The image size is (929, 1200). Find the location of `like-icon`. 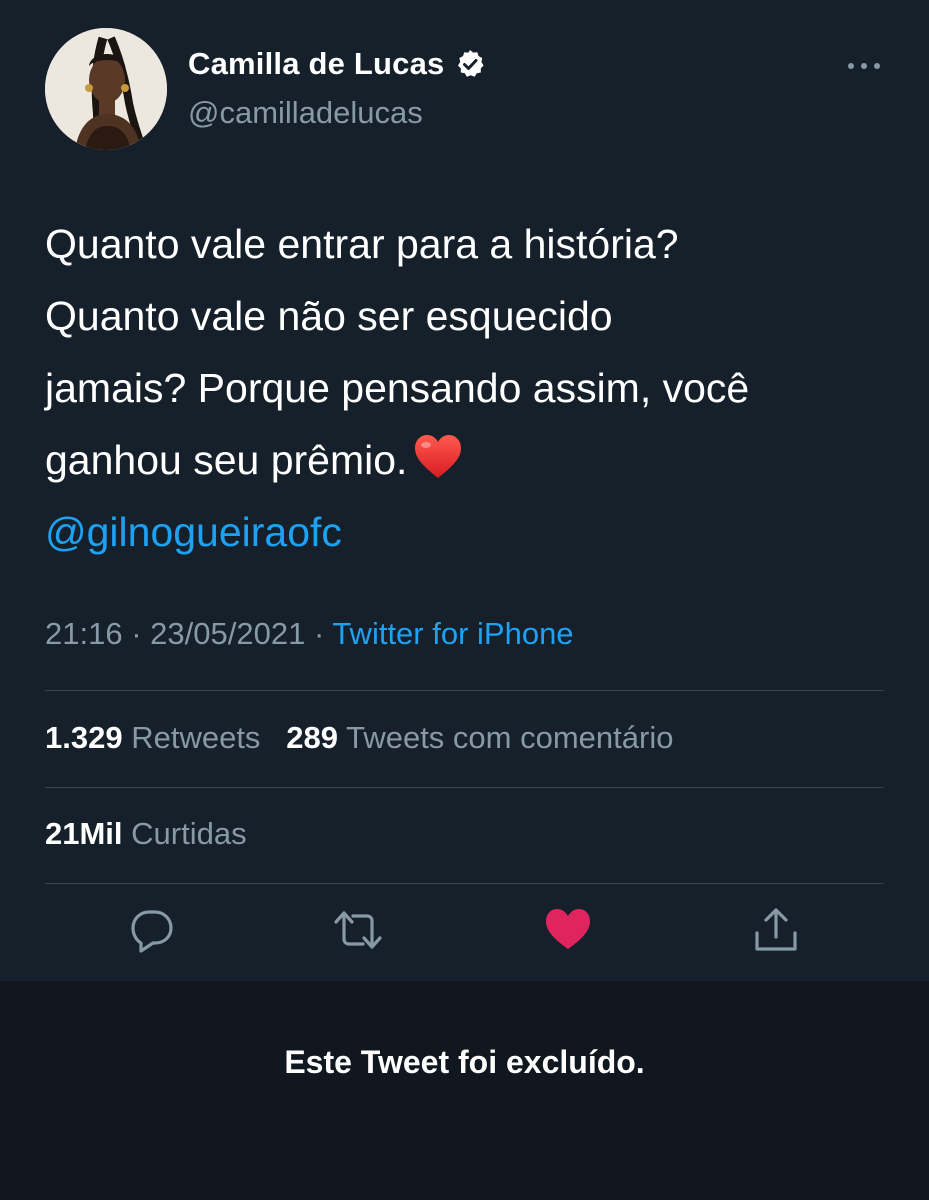

like-icon is located at coordinates (568, 930).